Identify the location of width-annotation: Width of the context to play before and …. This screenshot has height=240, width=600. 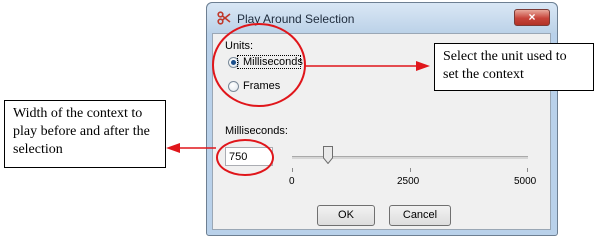
(85, 134).